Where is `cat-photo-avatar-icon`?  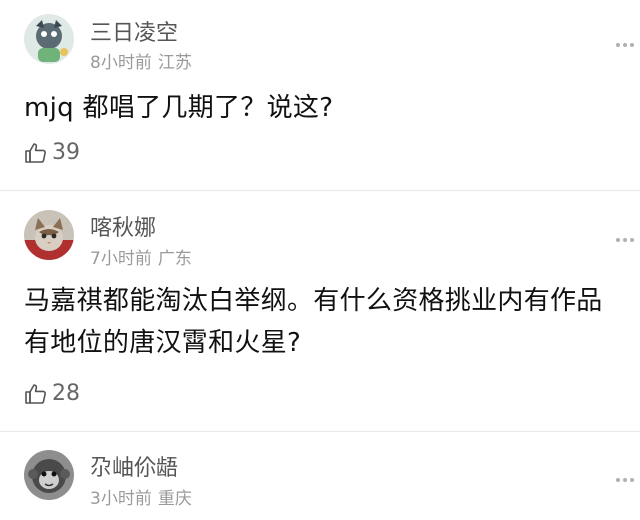
cat-photo-avatar-icon is located at coordinates (49, 235).